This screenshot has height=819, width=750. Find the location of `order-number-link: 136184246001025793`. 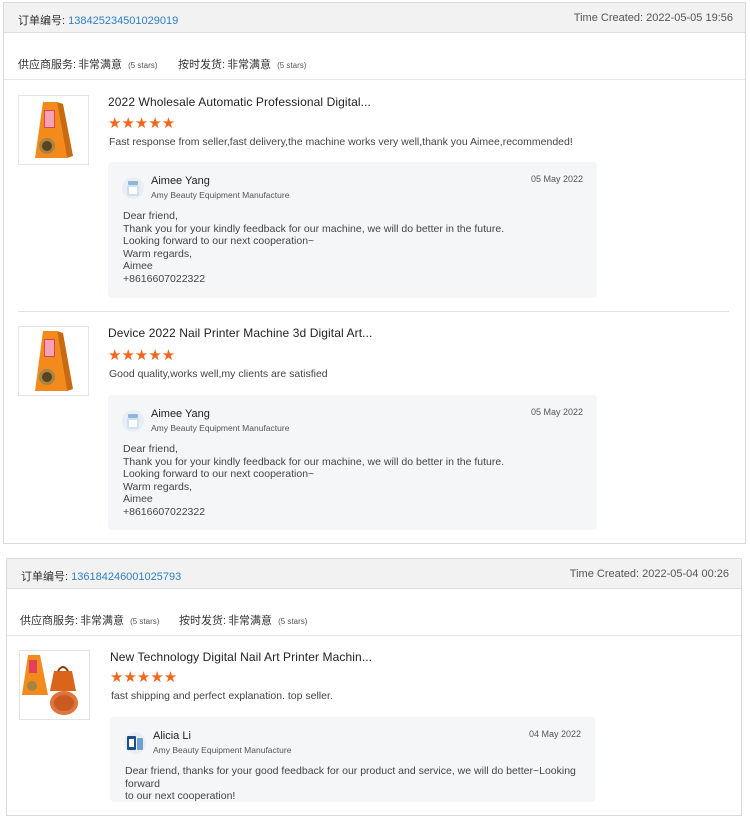

order-number-link: 136184246001025793 is located at coordinates (126, 577).